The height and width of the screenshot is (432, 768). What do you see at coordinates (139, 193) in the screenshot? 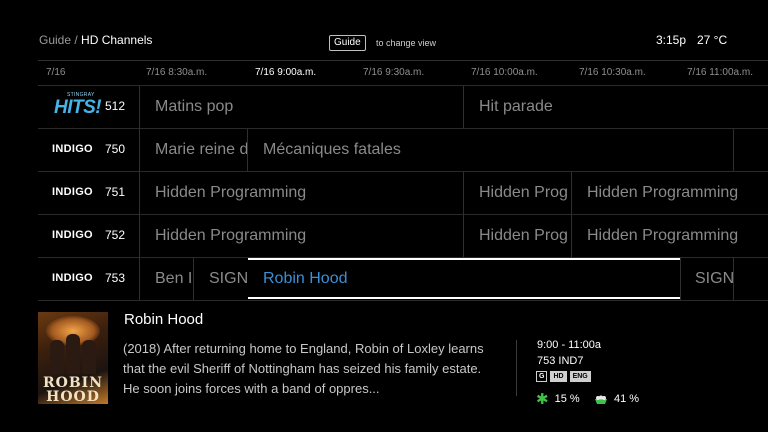
I see `grid-column-divider` at bounding box center [139, 193].